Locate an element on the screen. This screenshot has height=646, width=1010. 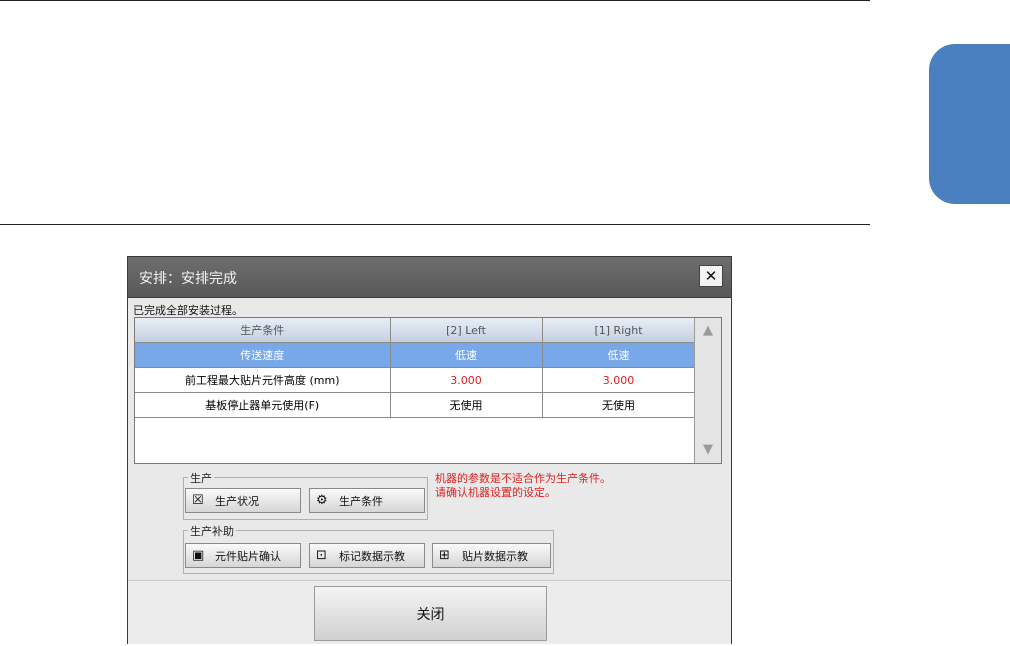
scroll-down-icon: ▼ is located at coordinates (708, 449).